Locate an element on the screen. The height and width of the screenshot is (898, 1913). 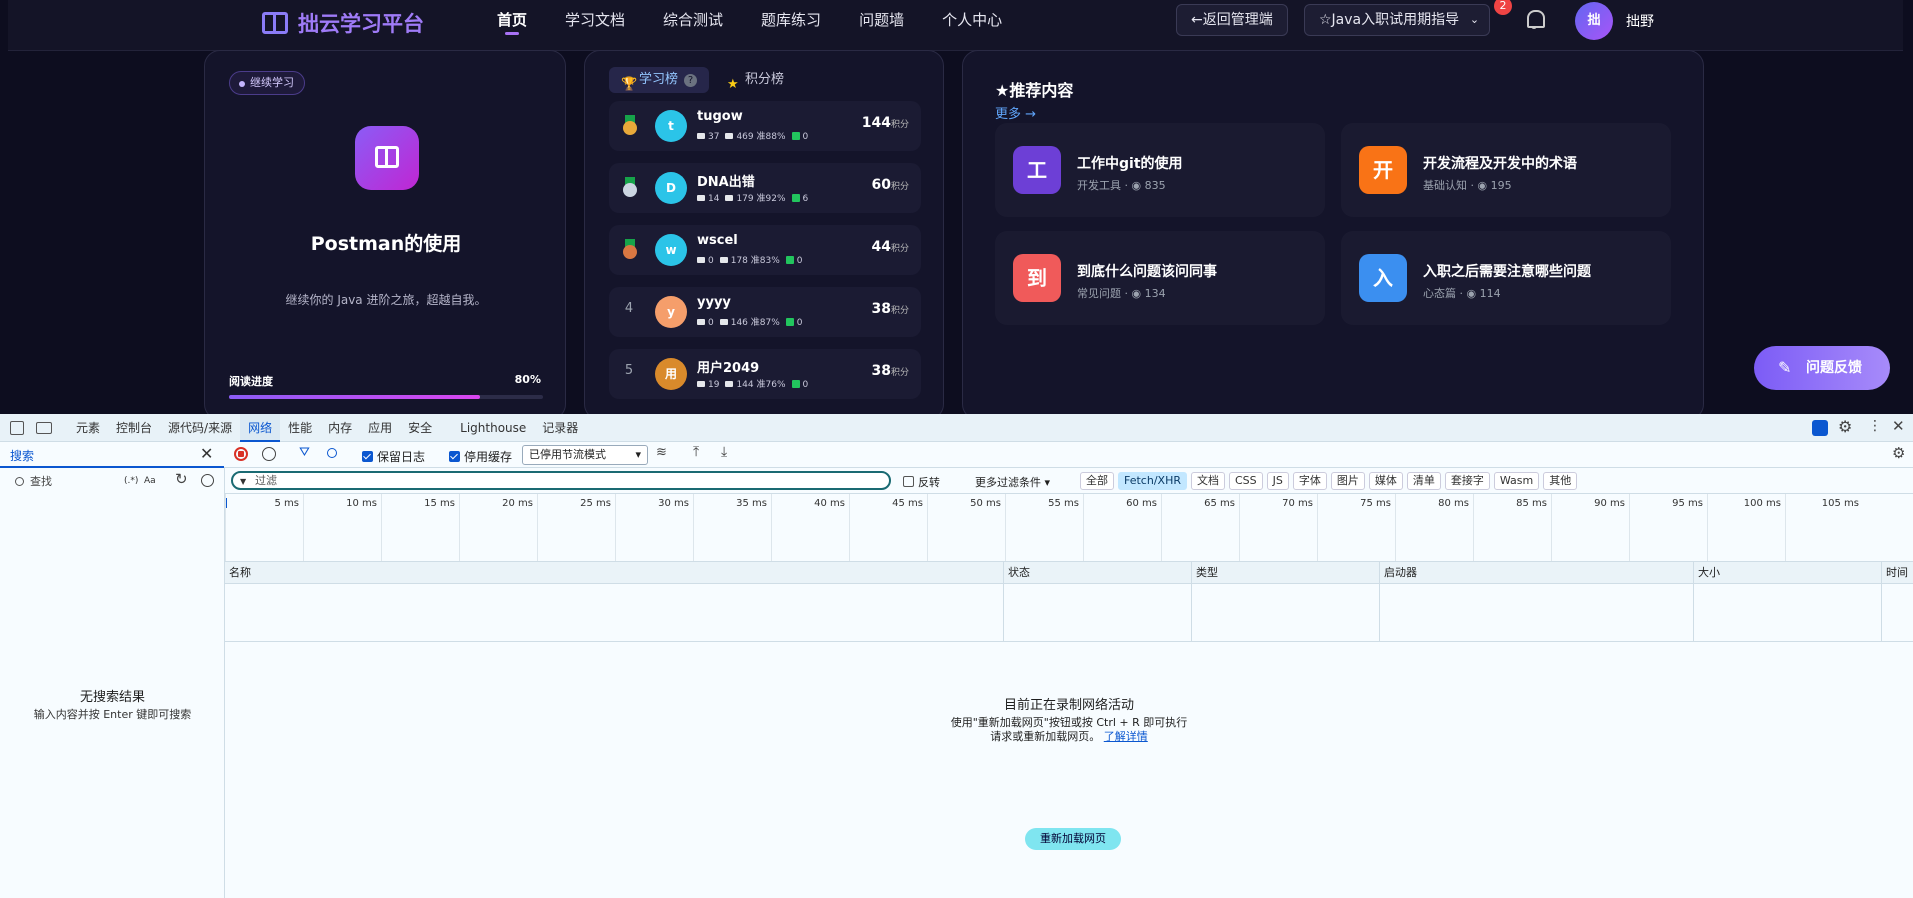
search-tab: 搜索 is located at coordinates (22, 455).